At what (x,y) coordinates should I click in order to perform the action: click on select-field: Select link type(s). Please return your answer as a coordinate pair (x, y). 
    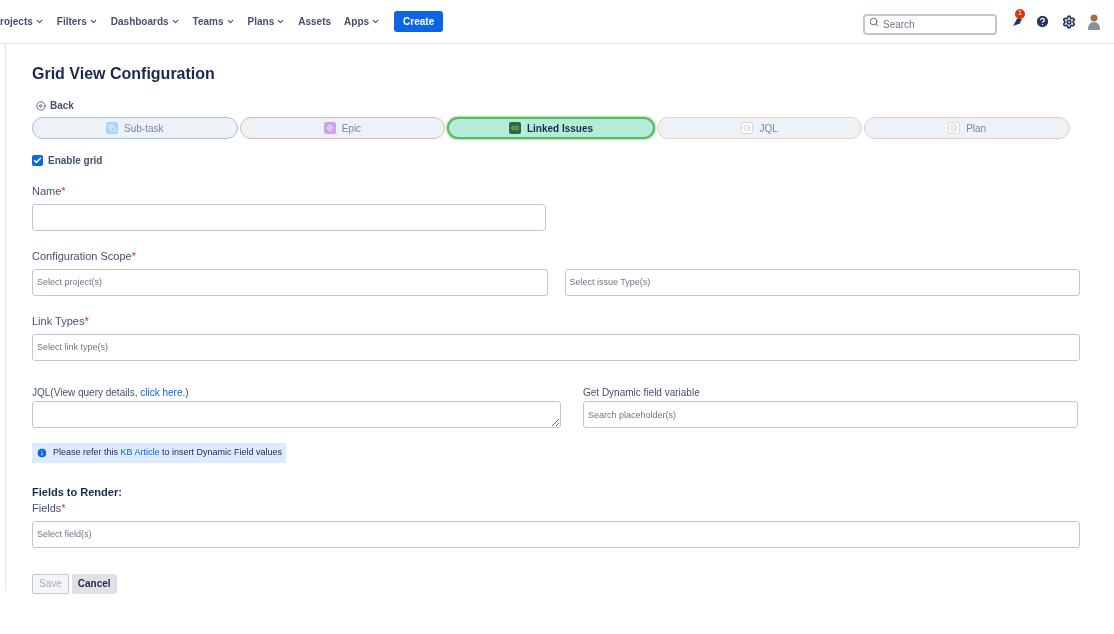
    Looking at the image, I should click on (556, 347).